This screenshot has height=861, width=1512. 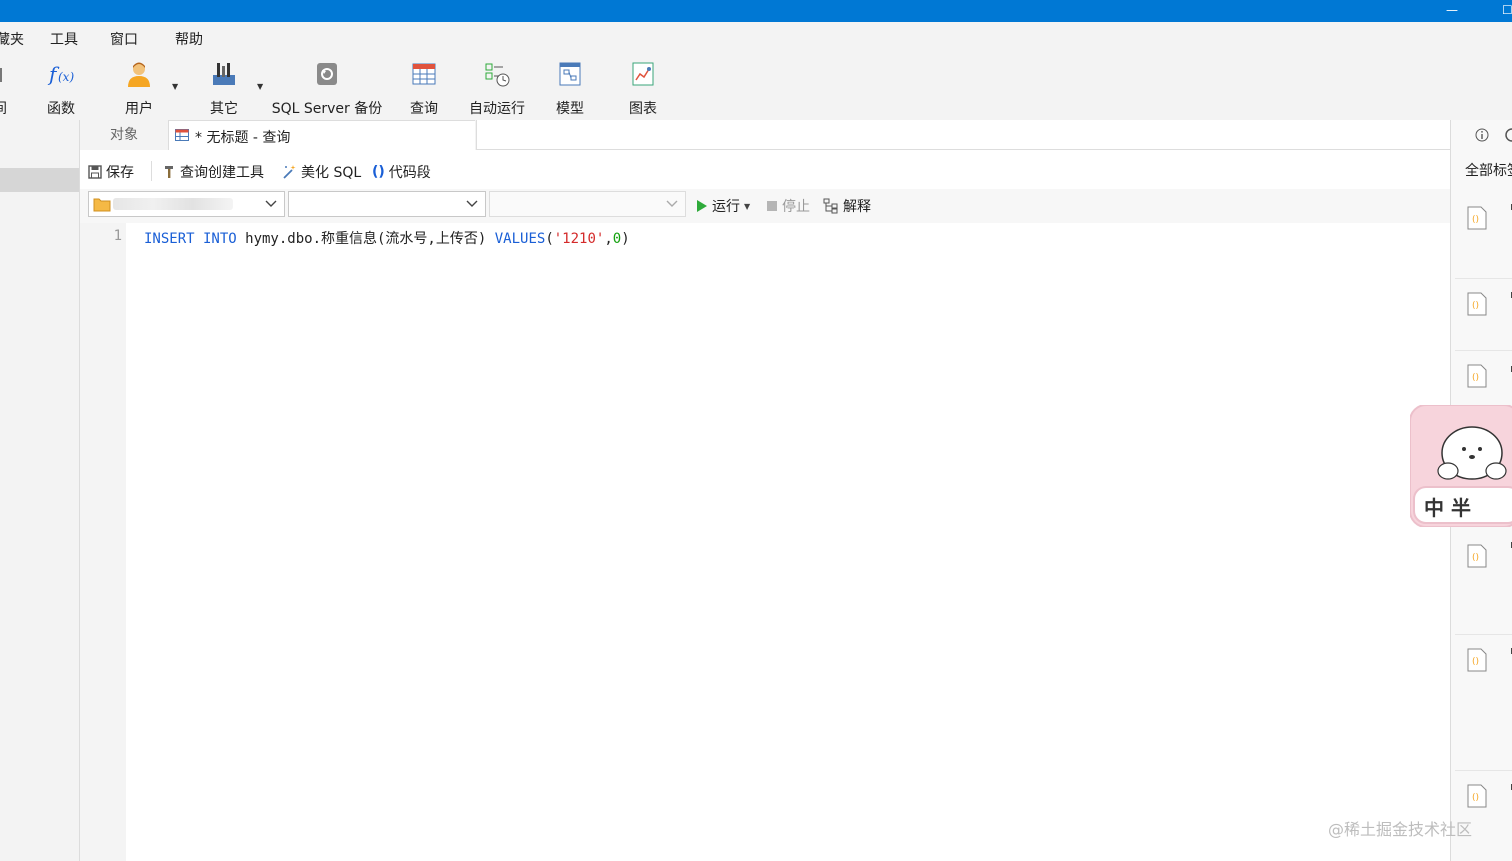 What do you see at coordinates (765, 170) in the screenshot?
I see `query-toolbar: 保存 查询创建工具 美化 SQL () 代码段` at bounding box center [765, 170].